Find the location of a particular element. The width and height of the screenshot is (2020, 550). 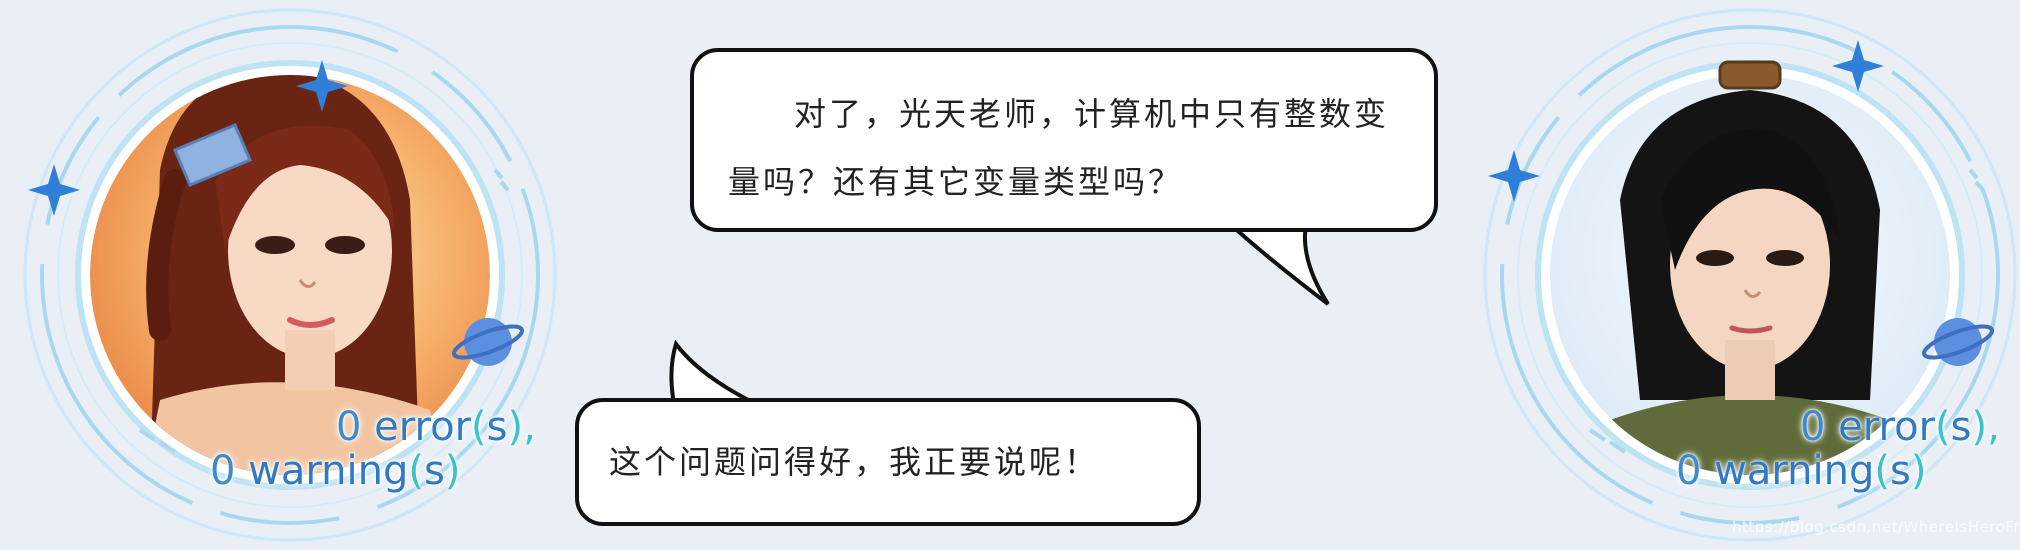

bottom-speech-bubble: 这个问题问得好，我正要说呢！ is located at coordinates (888, 462).